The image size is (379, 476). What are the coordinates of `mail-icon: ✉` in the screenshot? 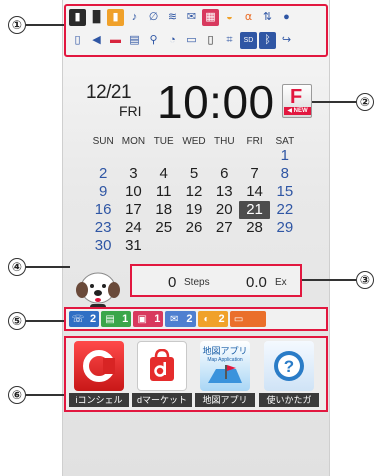 It's located at (174, 319).